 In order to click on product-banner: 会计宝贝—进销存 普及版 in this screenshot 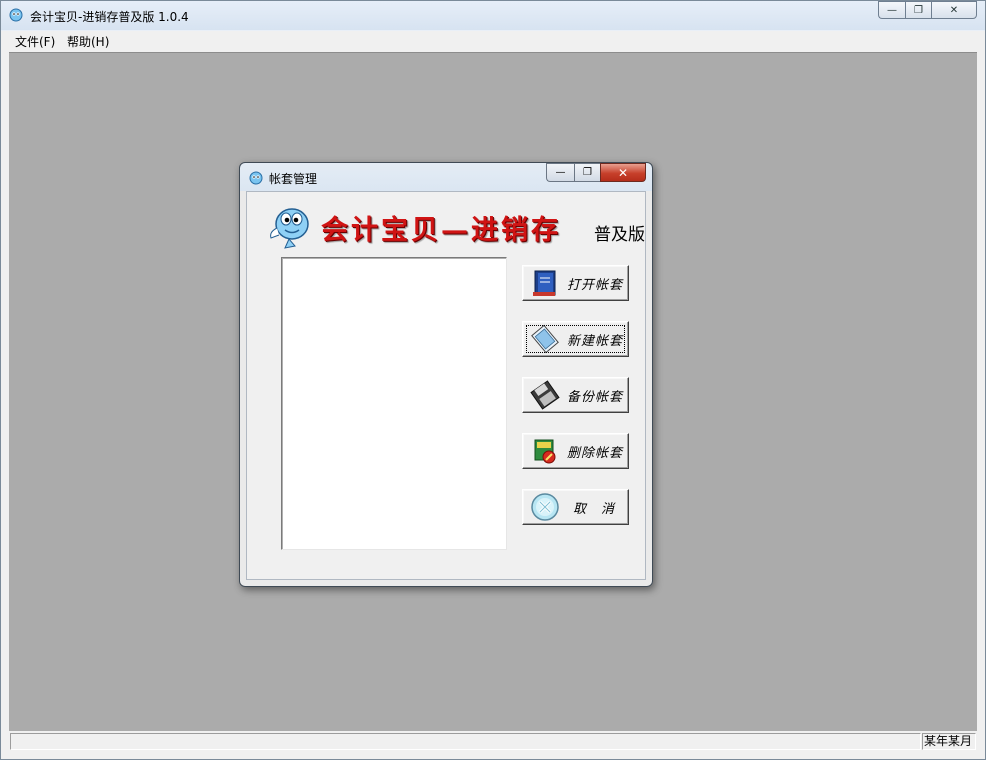, I will do `click(455, 227)`.